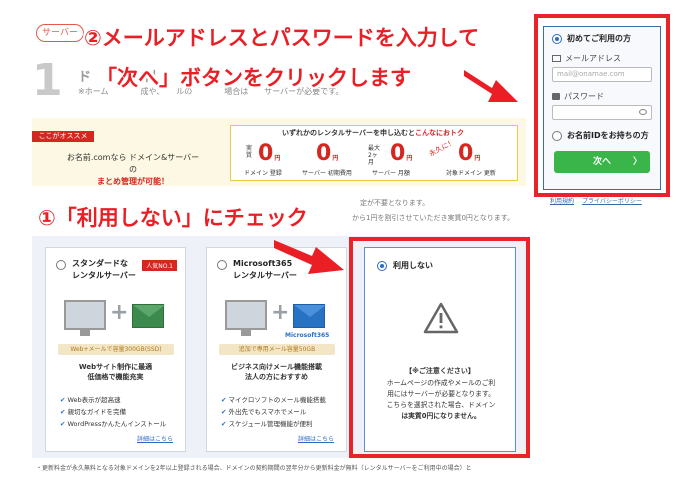 Image resolution: width=700 pixels, height=494 pixels. Describe the element at coordinates (63, 136) in the screenshot. I see `recommend-tag: ここがオススメ` at that location.